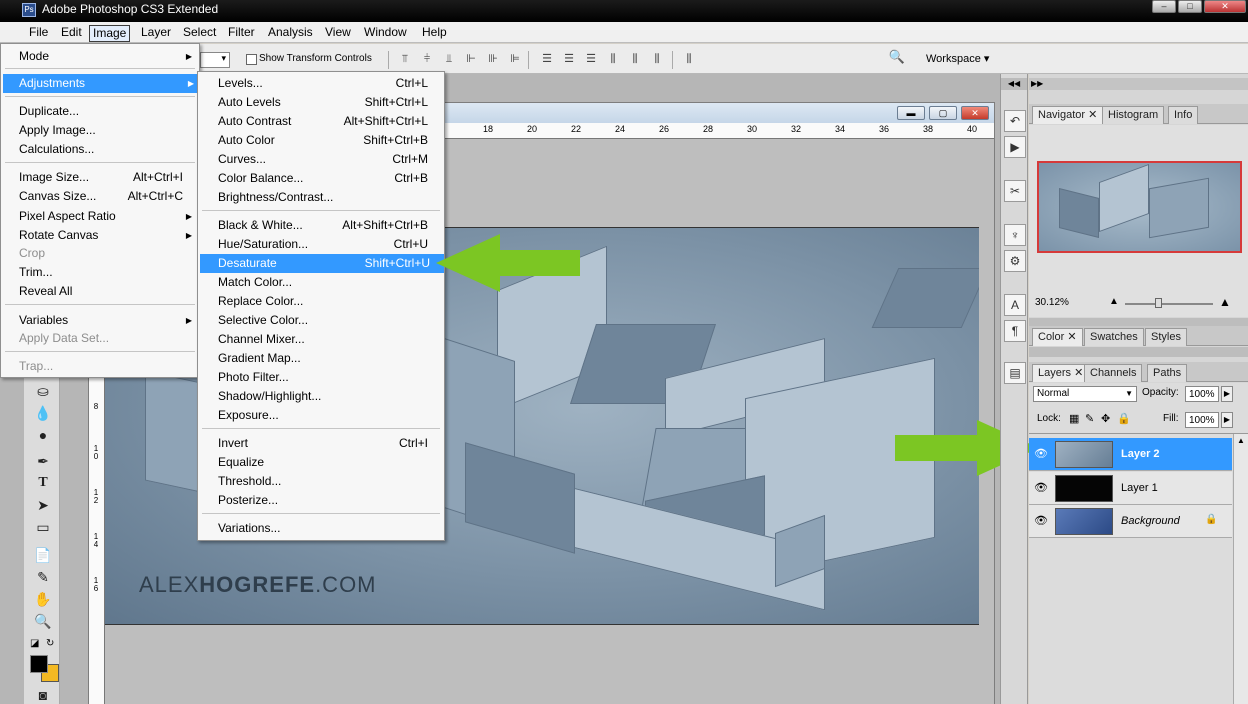 The width and height of the screenshot is (1248, 704). Describe the element at coordinates (943, 113) in the screenshot. I see `doc-maximize-button: ▢` at that location.